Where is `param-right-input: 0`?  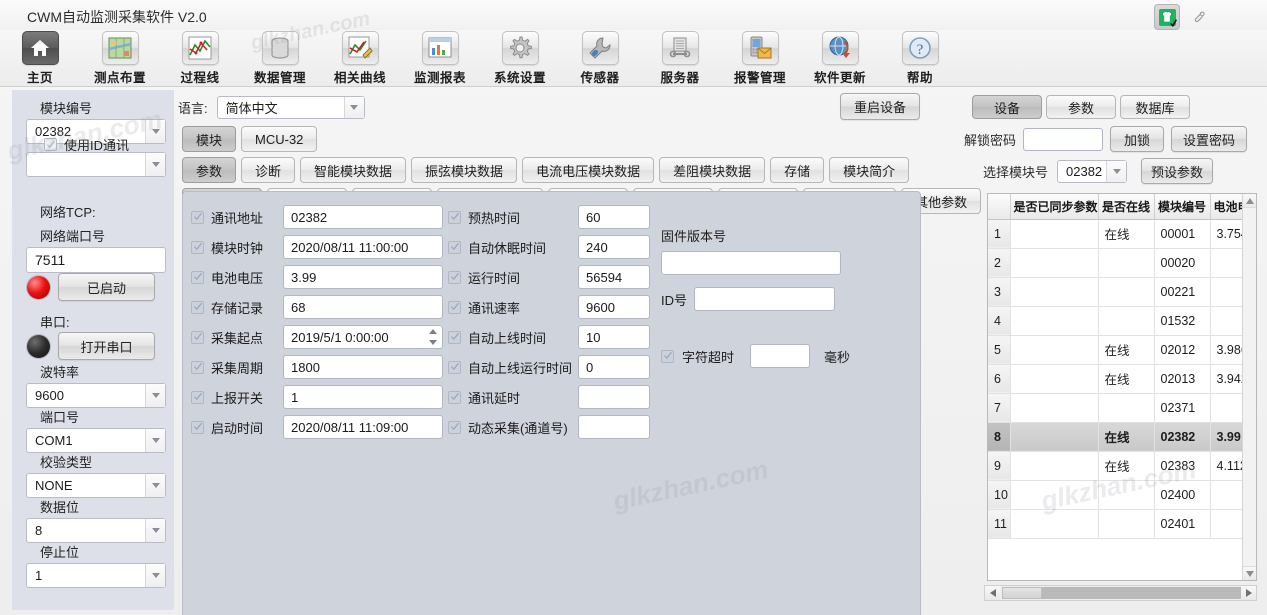
param-right-input: 0 is located at coordinates (614, 367).